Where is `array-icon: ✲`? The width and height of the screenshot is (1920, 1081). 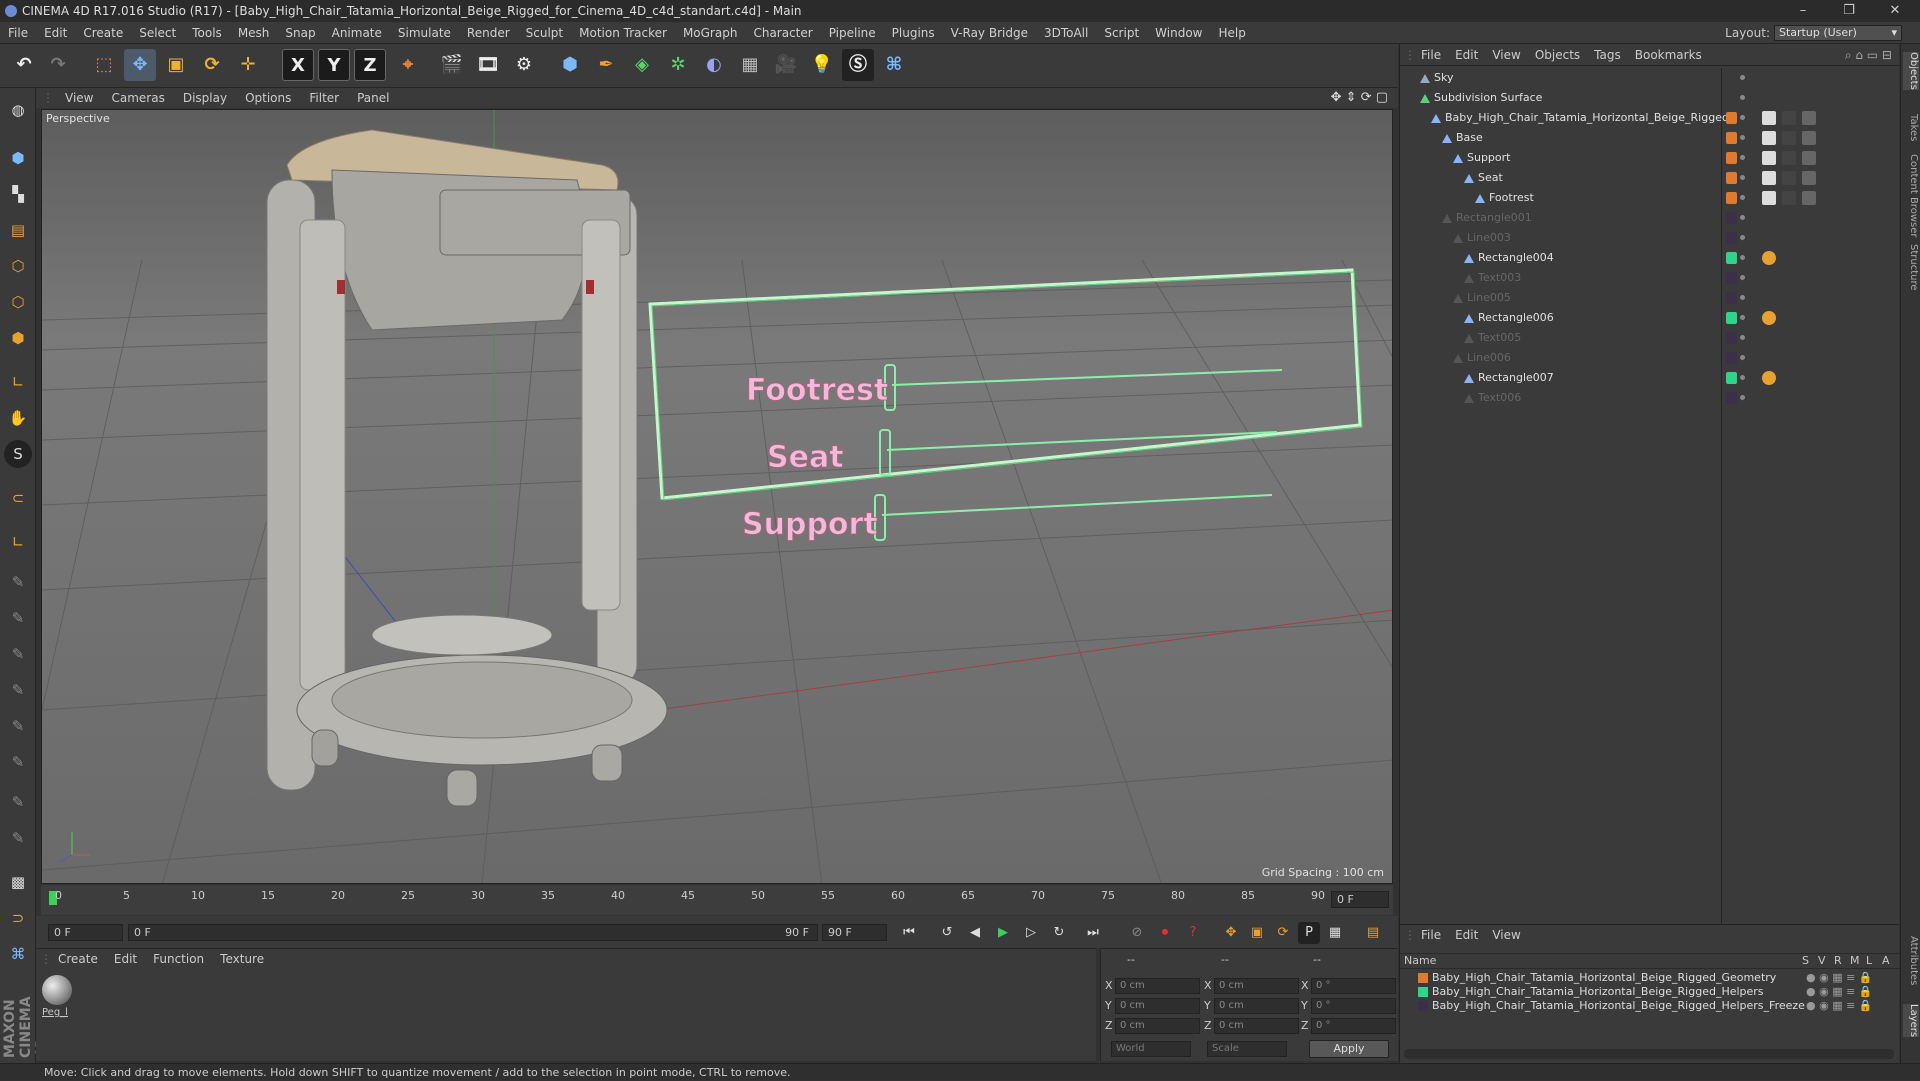 array-icon: ✲ is located at coordinates (678, 65).